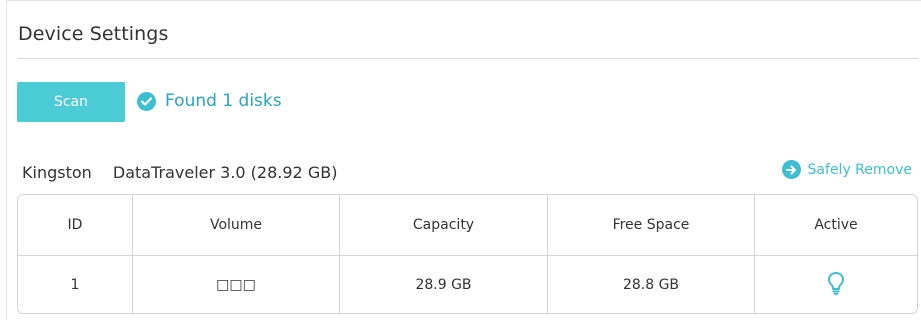 The width and height of the screenshot is (921, 320). Describe the element at coordinates (443, 284) in the screenshot. I see `cell-capacity: 28.9 GB` at that location.